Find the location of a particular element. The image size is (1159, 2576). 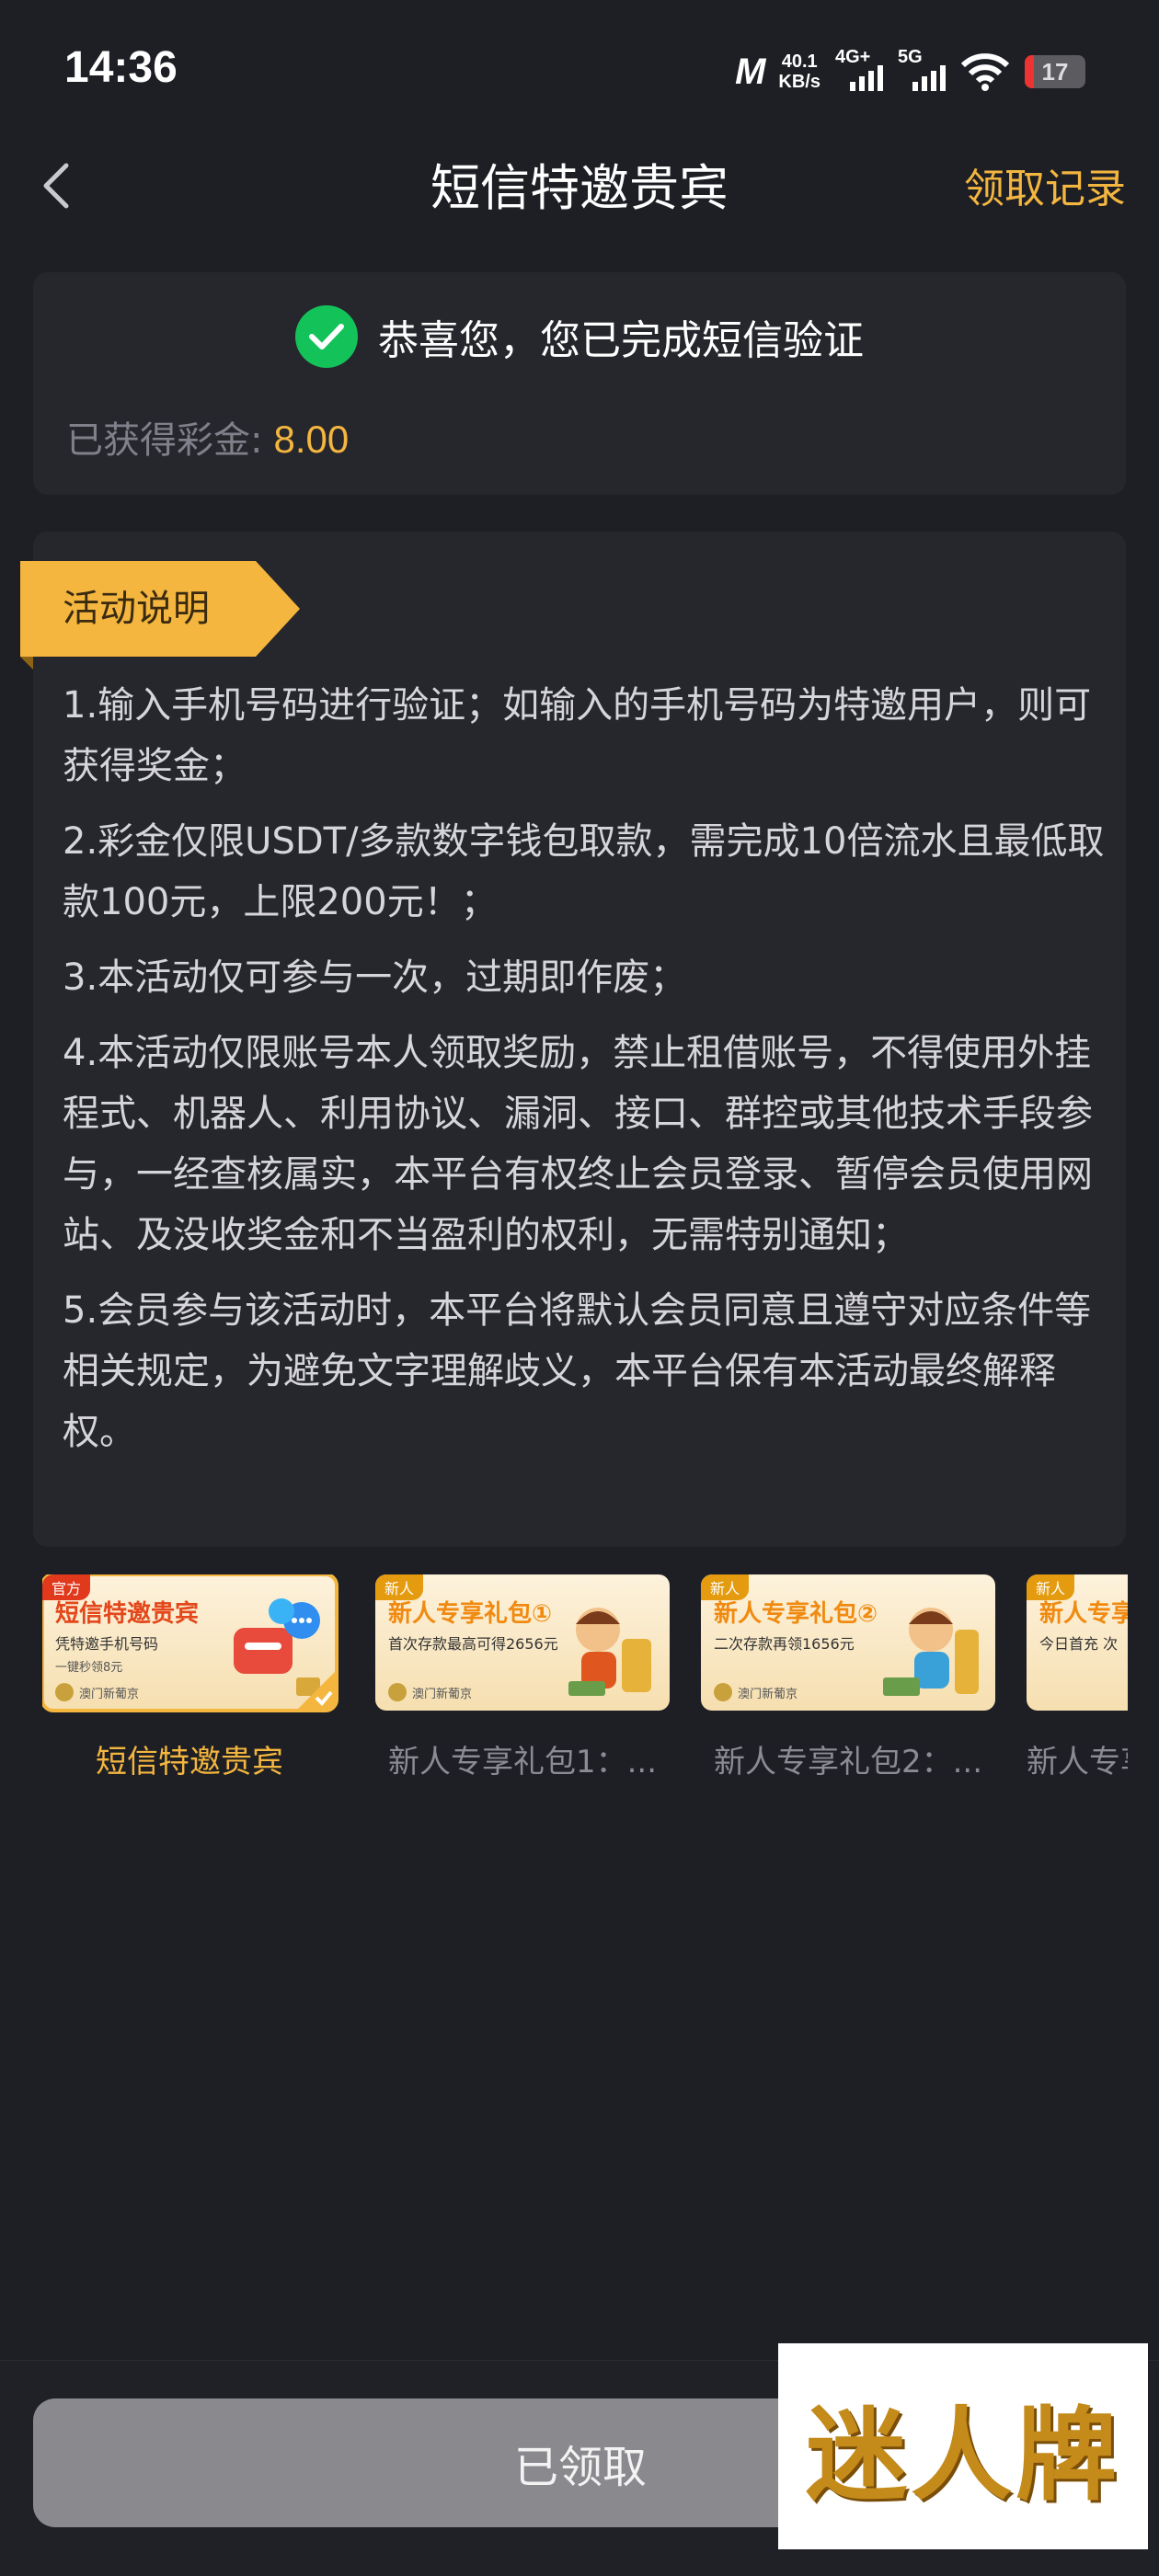

activity-thumb-title: 新人专享 is located at coordinates (1083, 1614).